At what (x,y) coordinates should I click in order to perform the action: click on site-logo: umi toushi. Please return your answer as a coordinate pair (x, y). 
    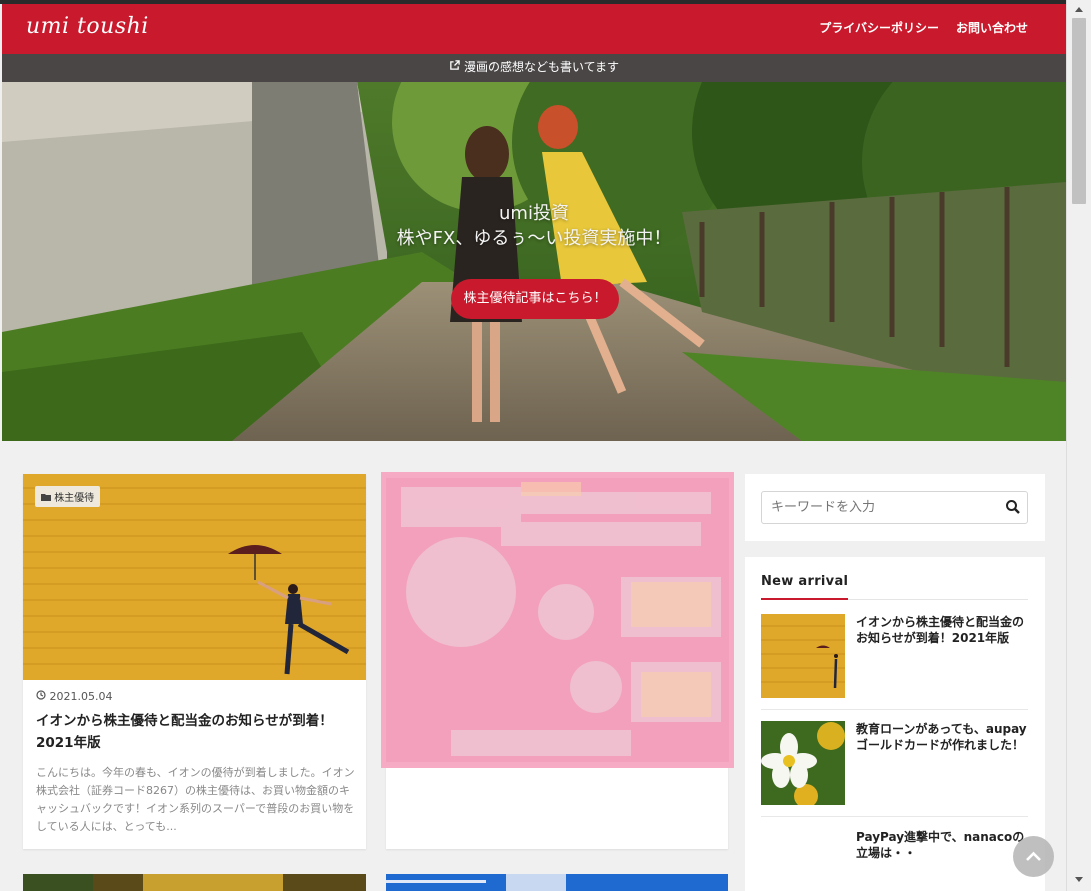
    Looking at the image, I should click on (87, 26).